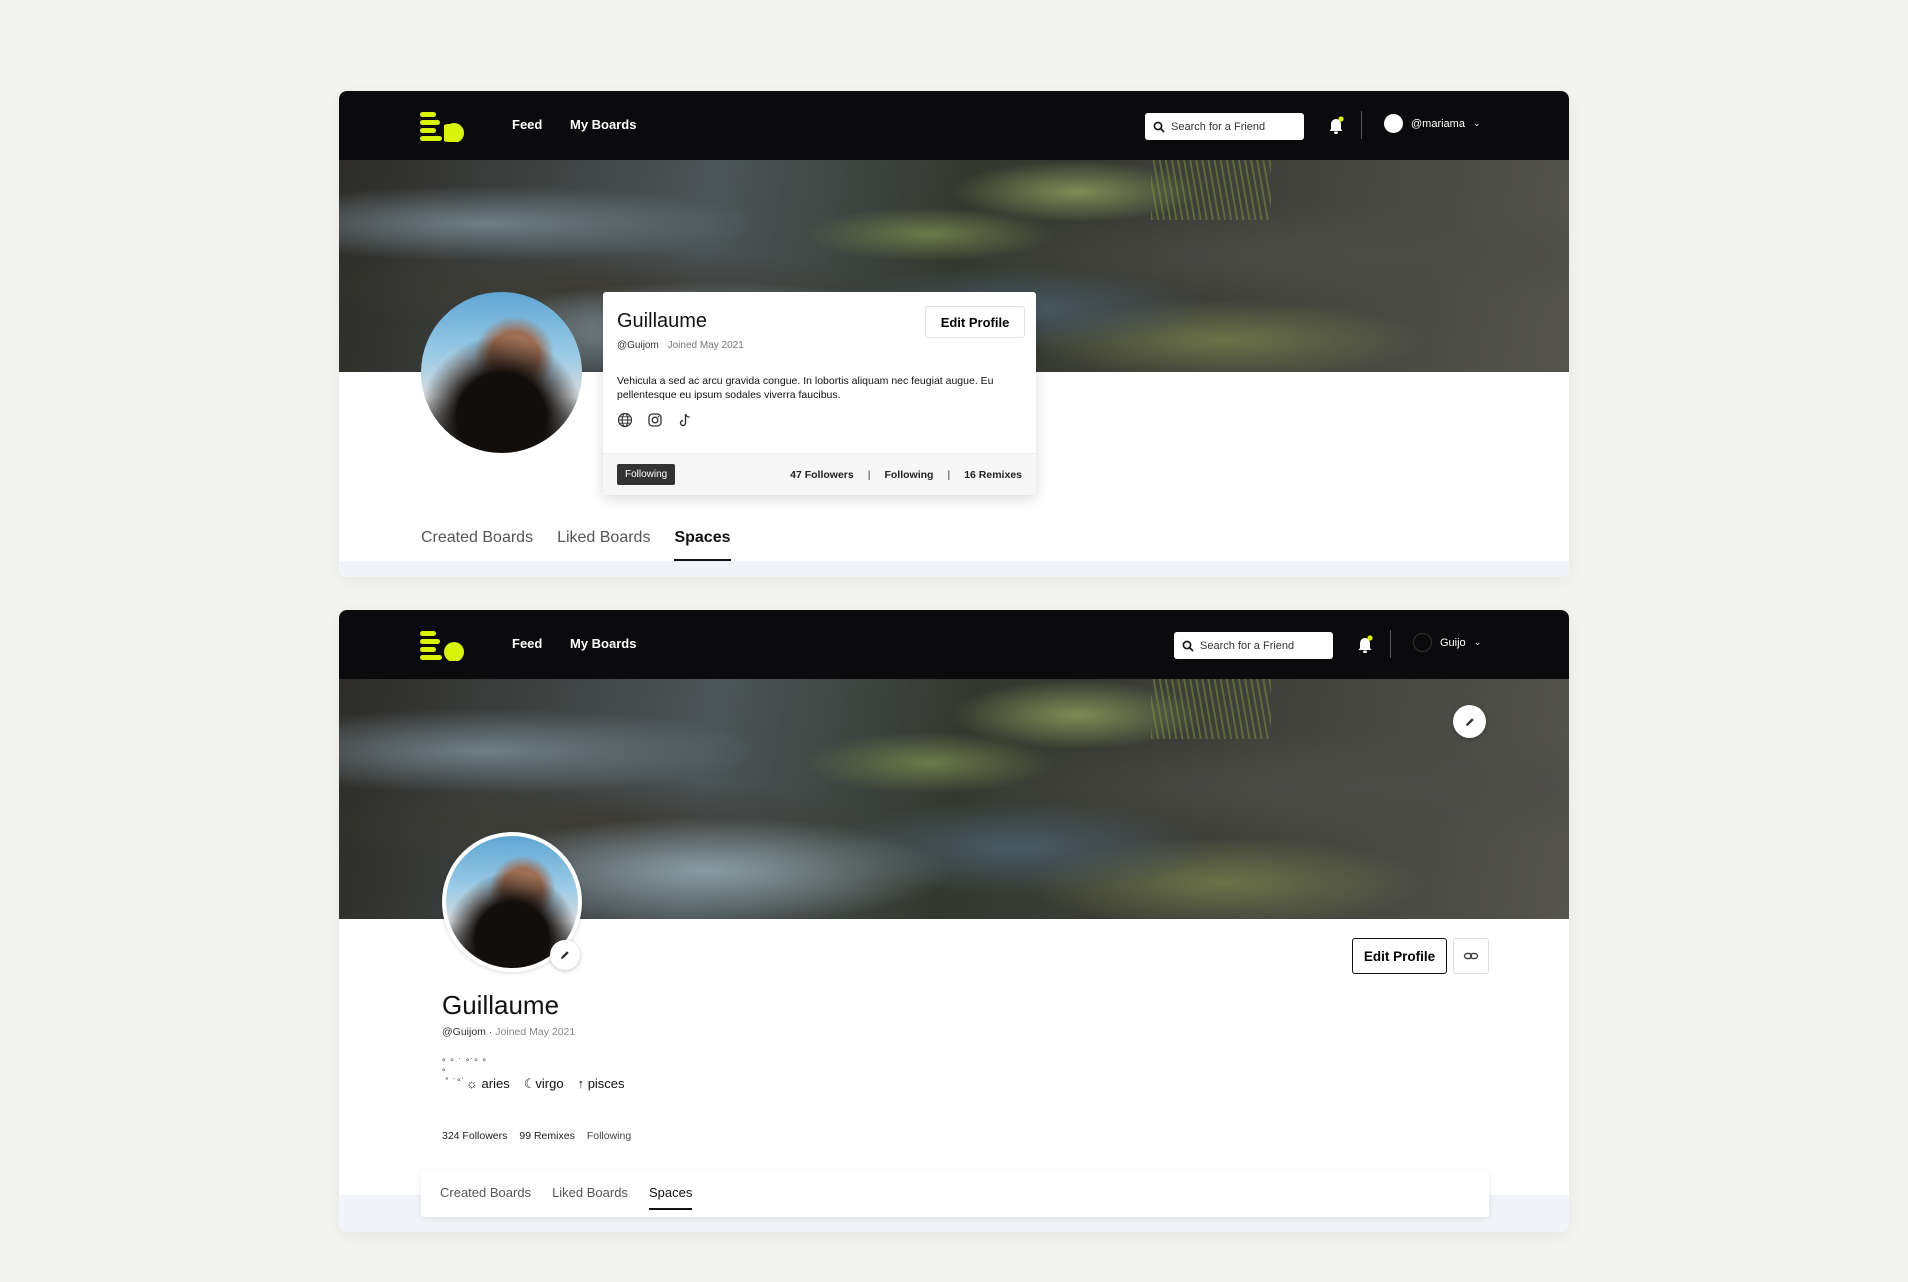 The height and width of the screenshot is (1282, 1908). I want to click on edit-cover-button, so click(1469, 721).